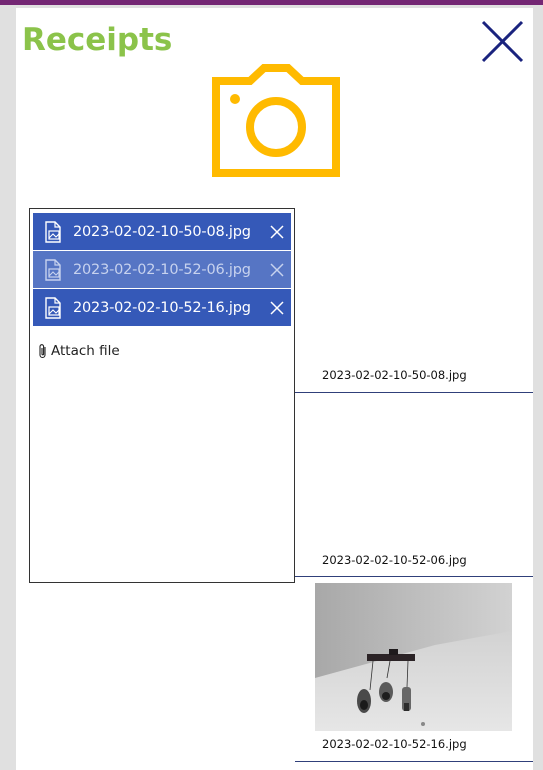  I want to click on close-button, so click(502, 40).